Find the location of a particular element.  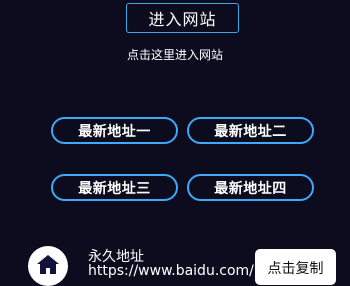

home-icon is located at coordinates (48, 266).